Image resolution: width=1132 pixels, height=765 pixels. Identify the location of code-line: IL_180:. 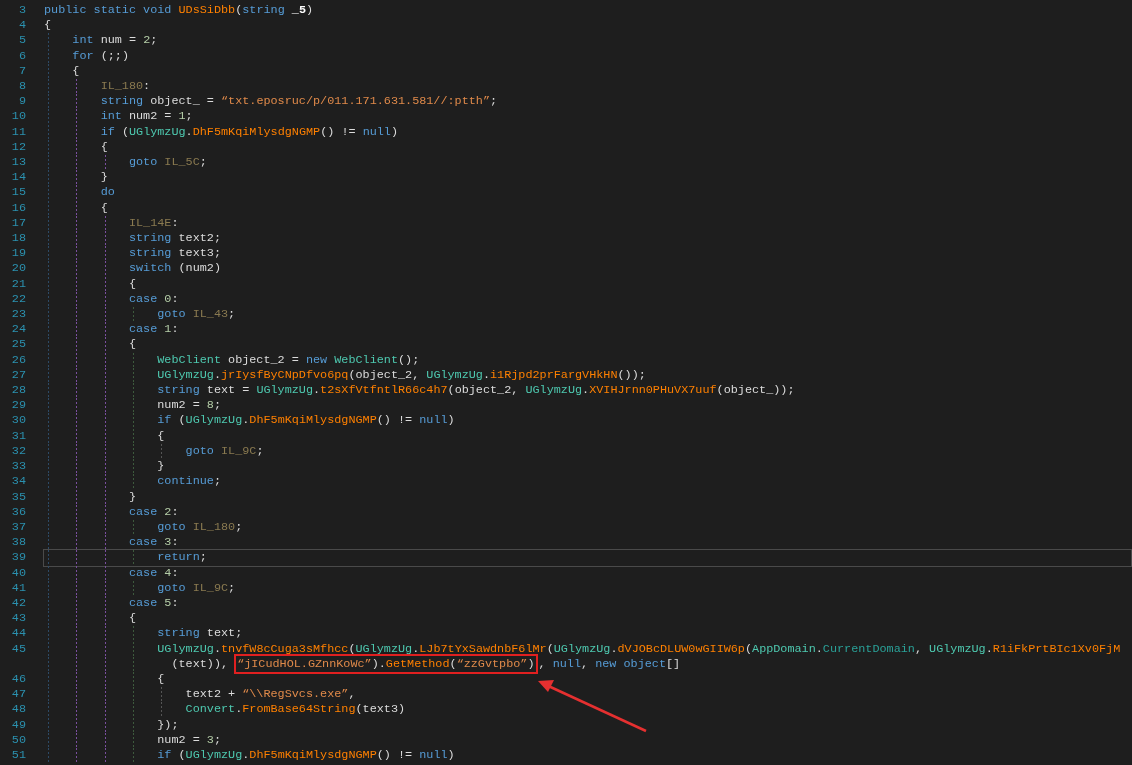
(587, 87).